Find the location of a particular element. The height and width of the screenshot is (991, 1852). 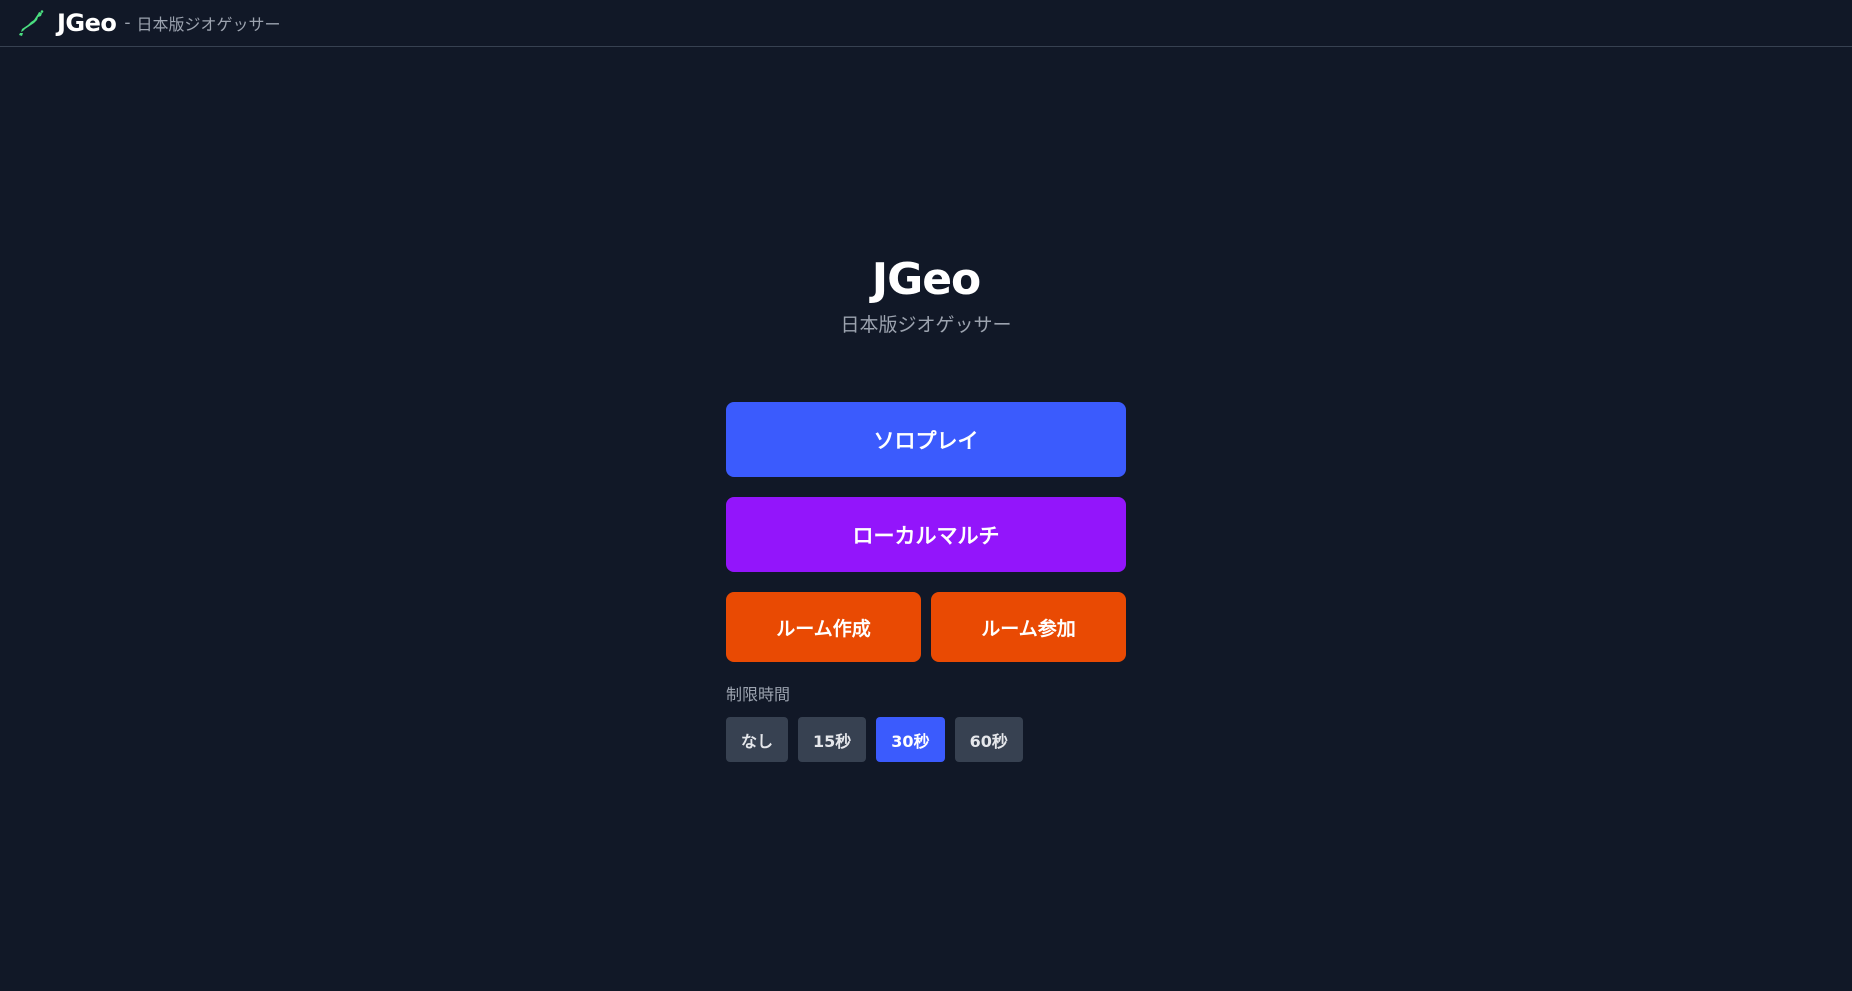

create-room-button: ルーム作成 is located at coordinates (823, 627).